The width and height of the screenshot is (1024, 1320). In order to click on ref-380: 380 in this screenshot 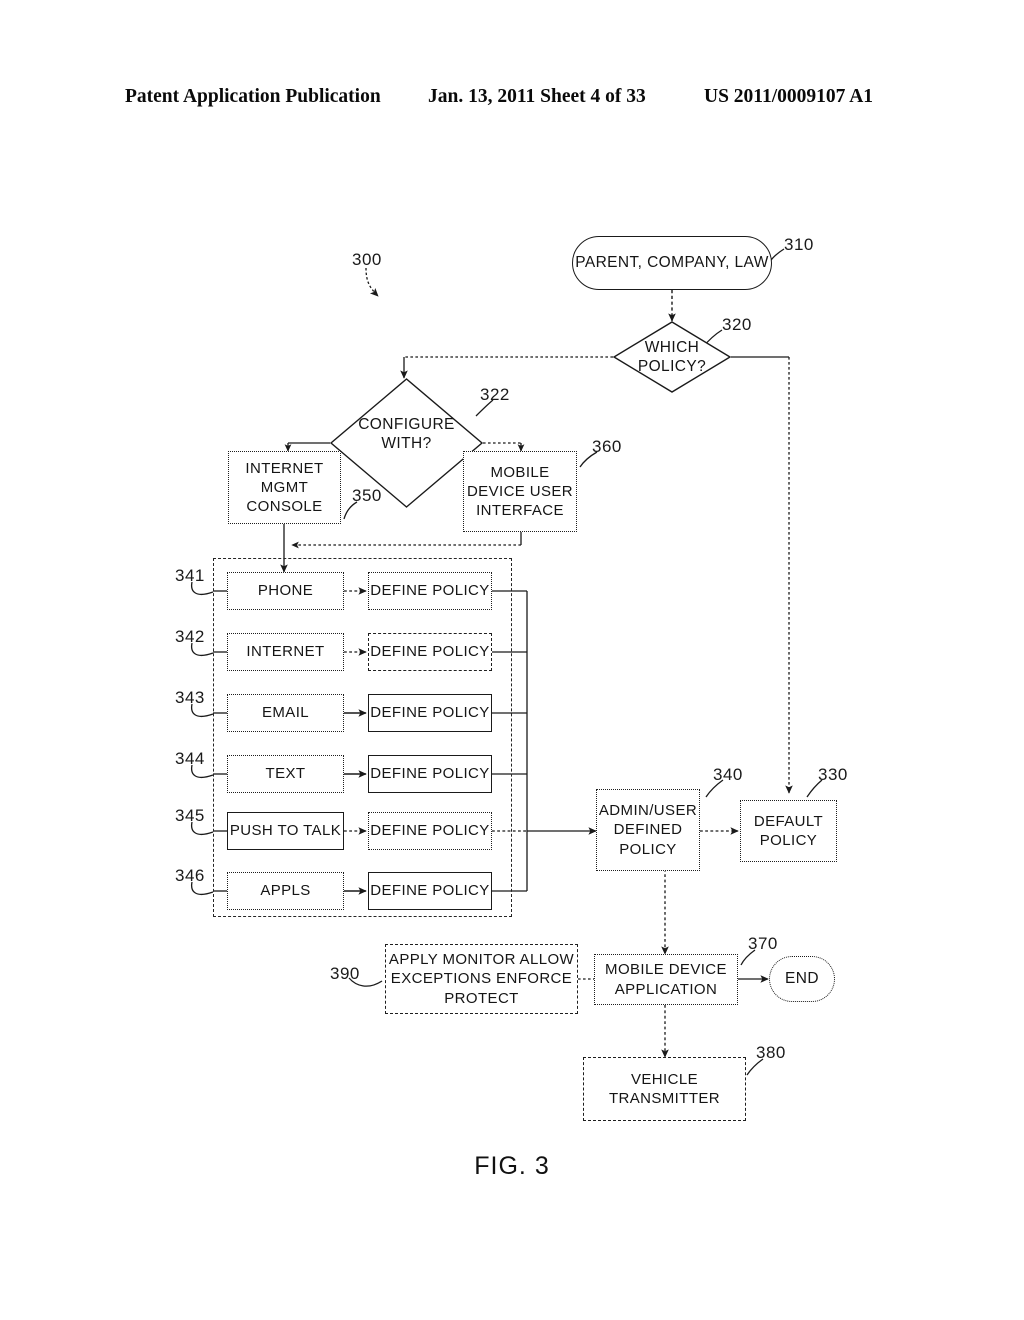, I will do `click(771, 1052)`.